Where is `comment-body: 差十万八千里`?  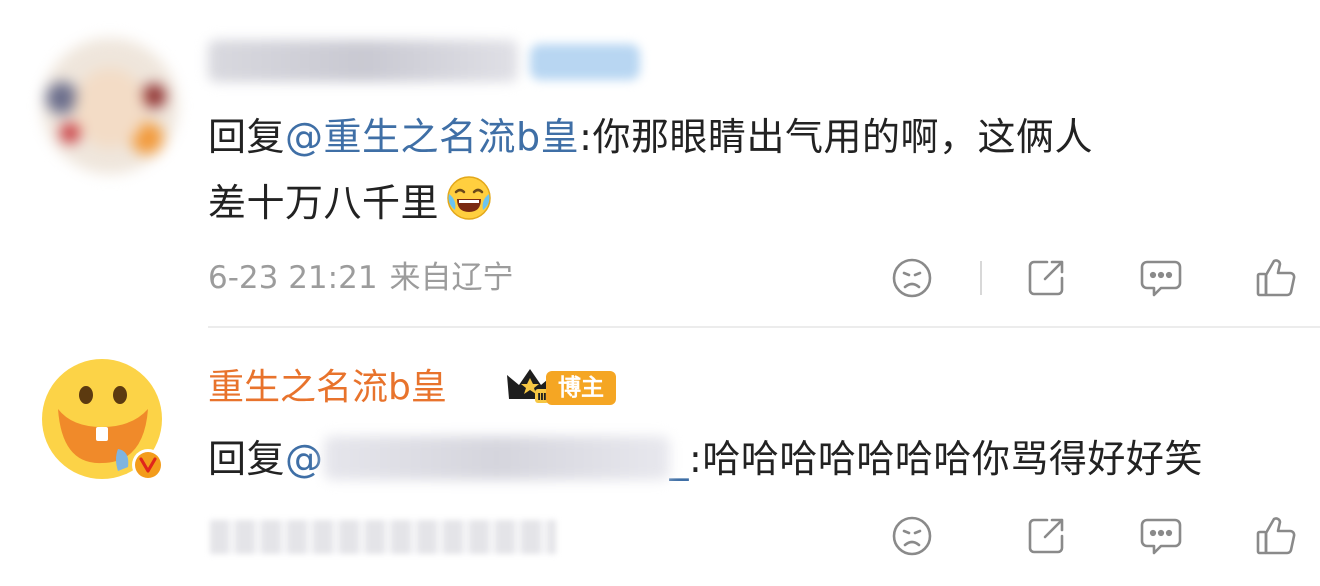 comment-body: 差十万八千里 is located at coordinates (324, 203).